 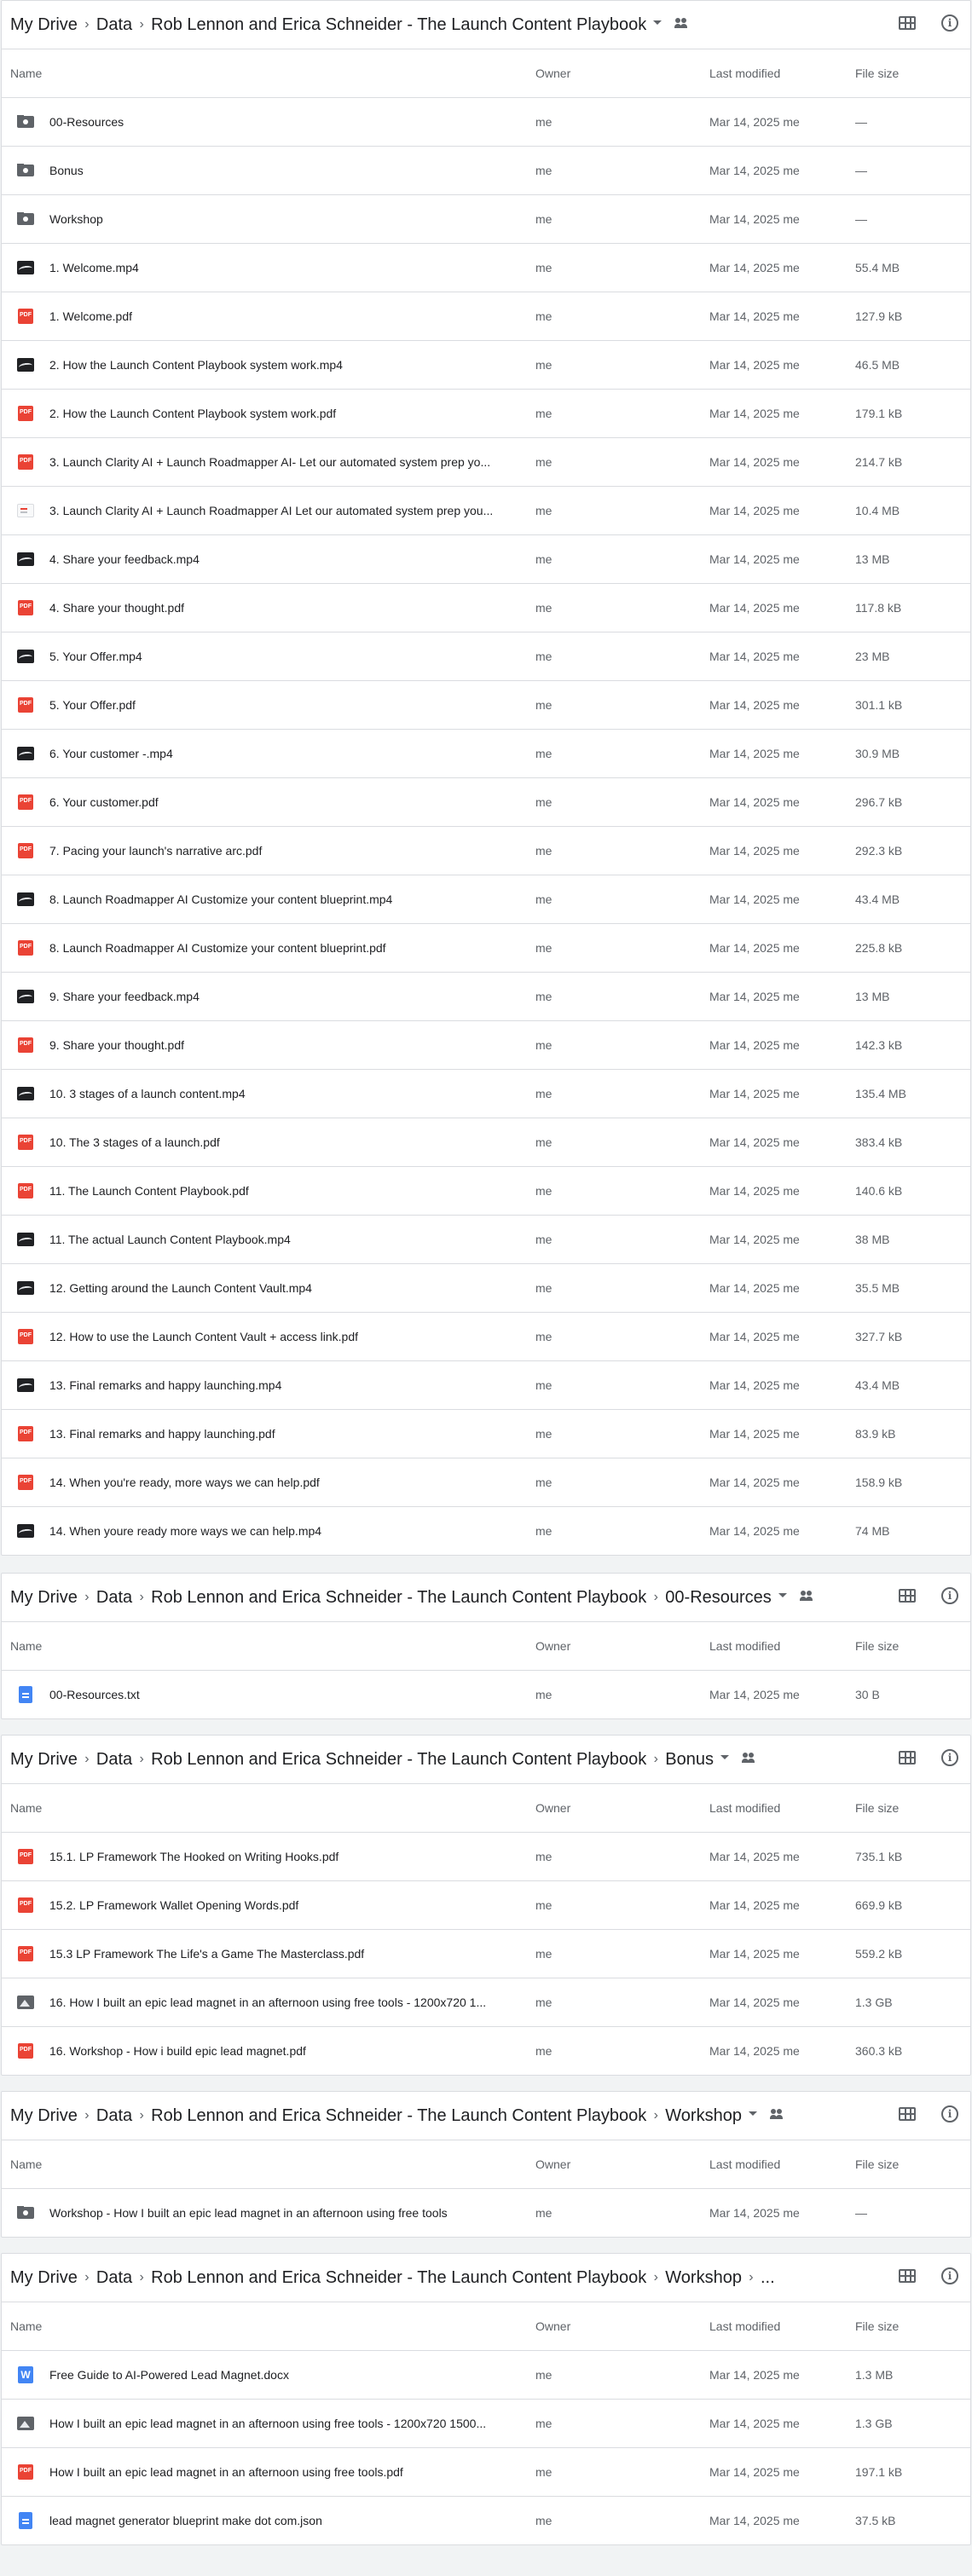 What do you see at coordinates (283, 1093) in the screenshot?
I see `file-name: 10. 3 stages of a launch content.mp4` at bounding box center [283, 1093].